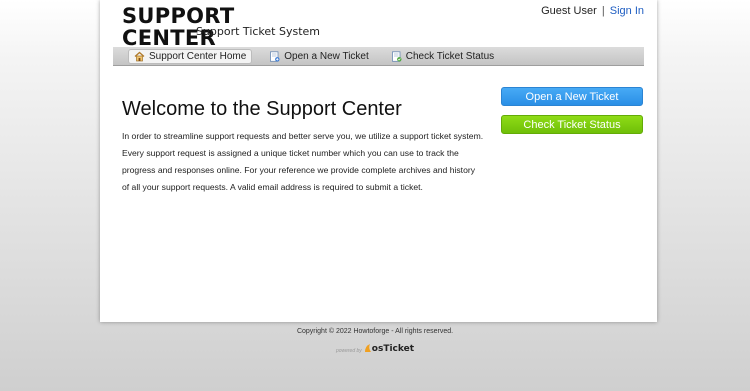 The height and width of the screenshot is (391, 750). I want to click on osticket-brand: osTicket, so click(393, 349).